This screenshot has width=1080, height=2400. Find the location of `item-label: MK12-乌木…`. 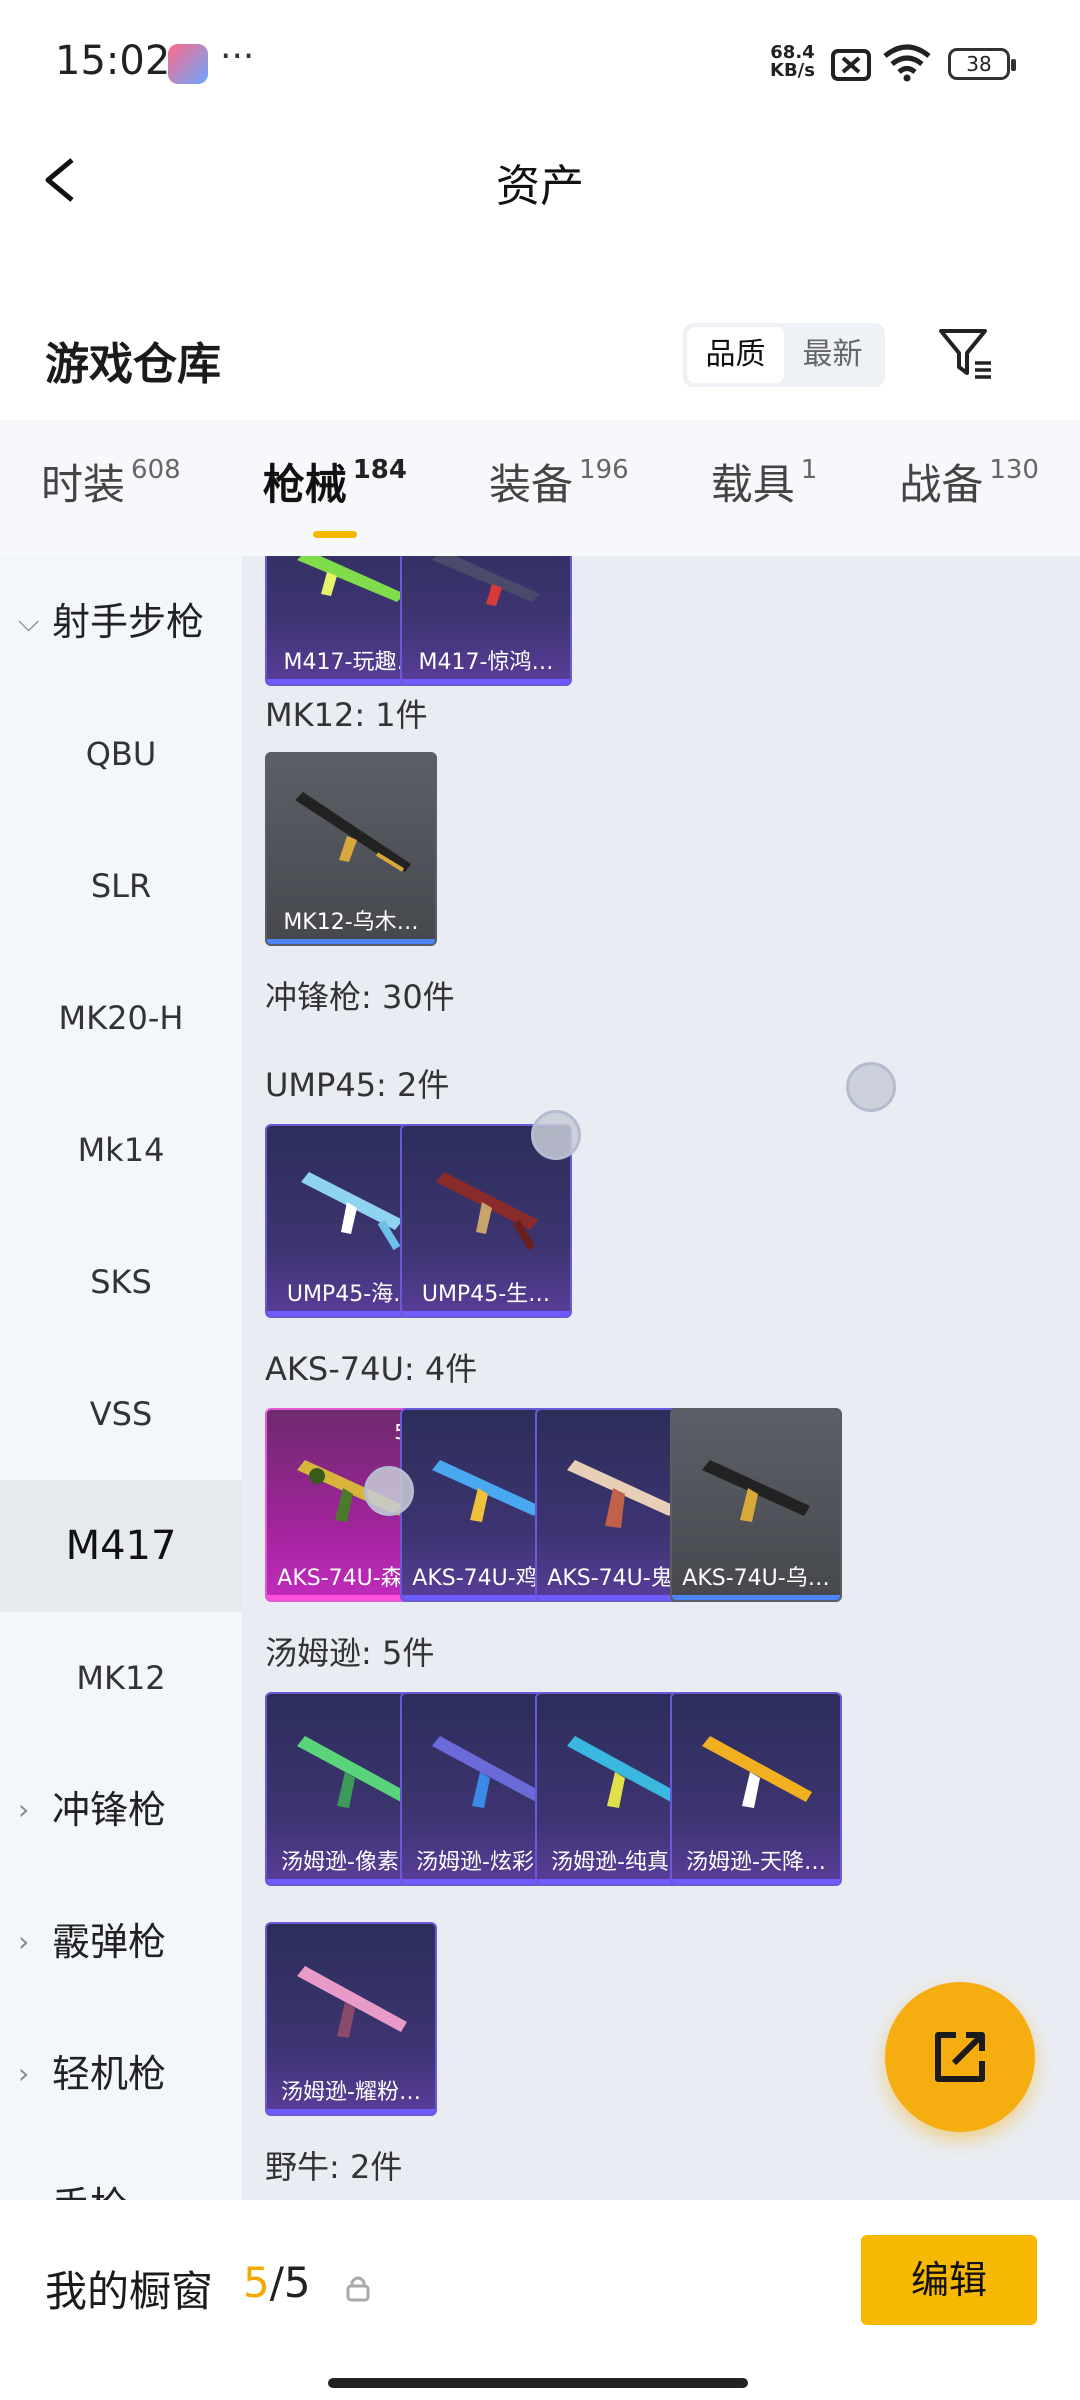

item-label: MK12-乌木… is located at coordinates (351, 922).